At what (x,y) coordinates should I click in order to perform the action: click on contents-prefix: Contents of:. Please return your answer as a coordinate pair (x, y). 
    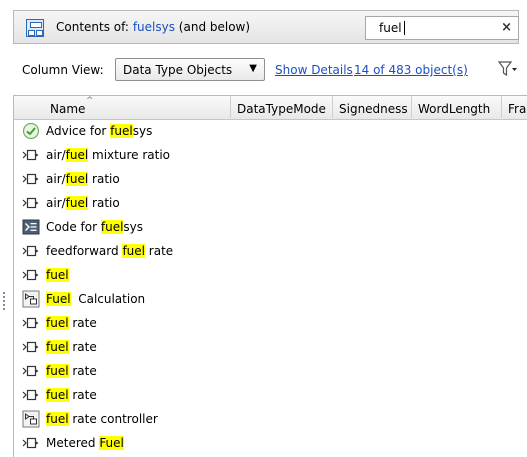
    Looking at the image, I should click on (92, 27).